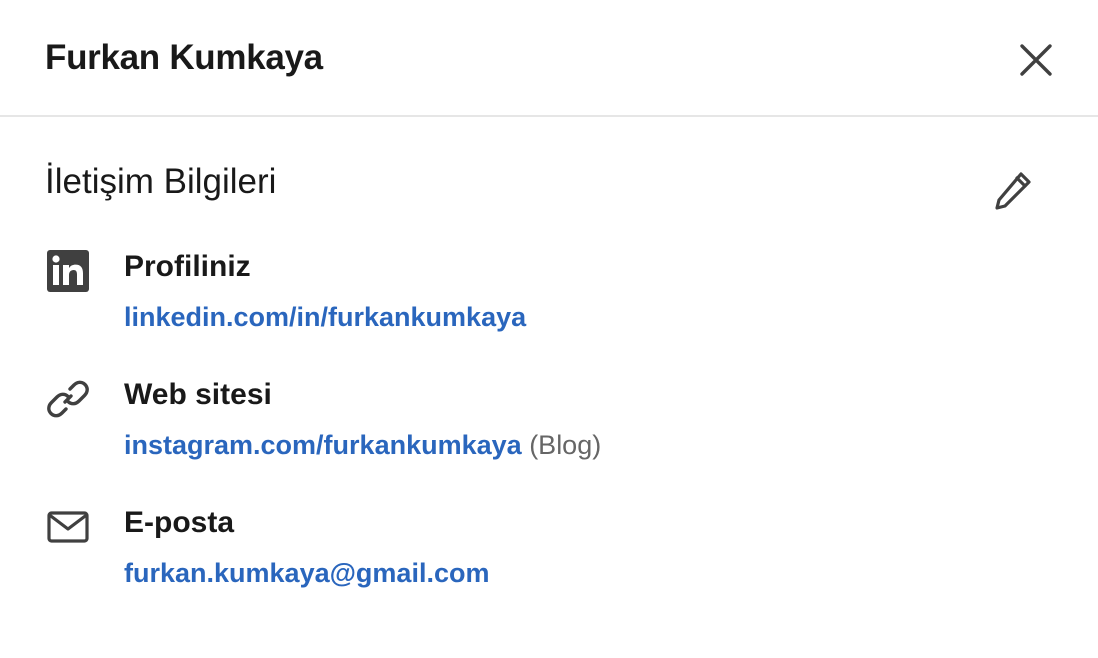 The image size is (1098, 658). Describe the element at coordinates (179, 522) in the screenshot. I see `email-label: E-posta` at that location.